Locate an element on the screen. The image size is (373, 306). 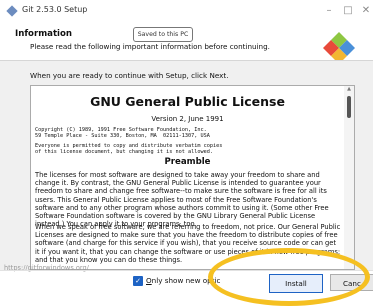
license-version: Version 2, June 1991 is located at coordinates (187, 119).